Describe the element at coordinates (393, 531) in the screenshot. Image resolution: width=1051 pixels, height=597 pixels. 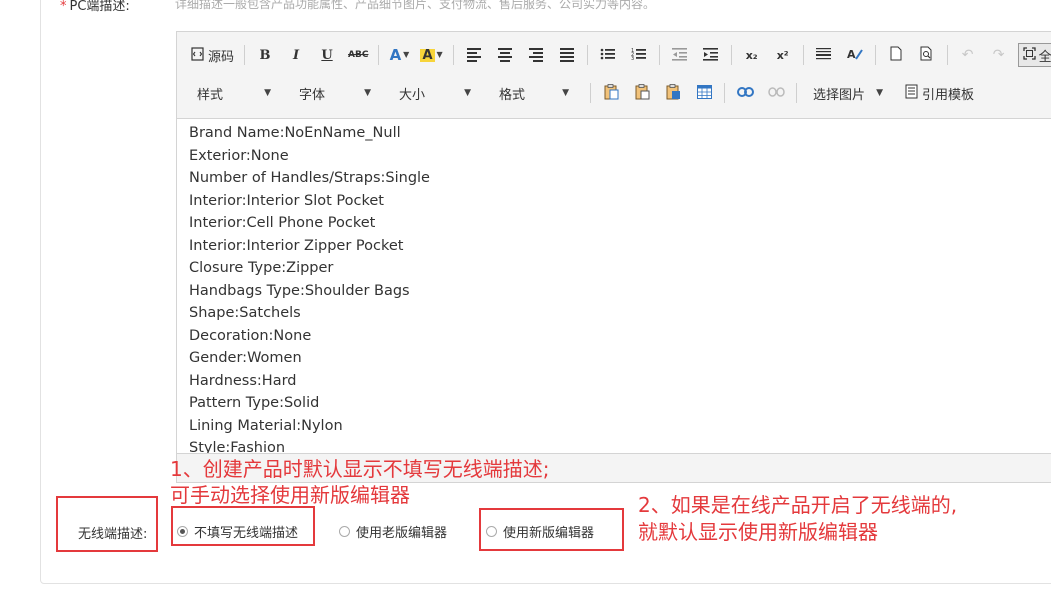
I see `radio-old-editor: 使用老版编辑器` at that location.